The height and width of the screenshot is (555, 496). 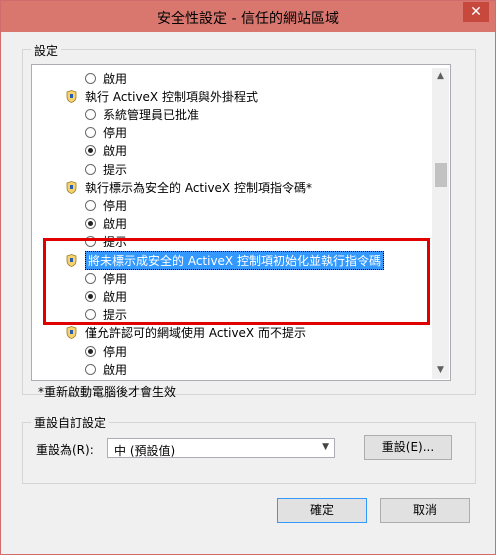 What do you see at coordinates (115, 169) in the screenshot?
I see `list-item-label: 提示` at bounding box center [115, 169].